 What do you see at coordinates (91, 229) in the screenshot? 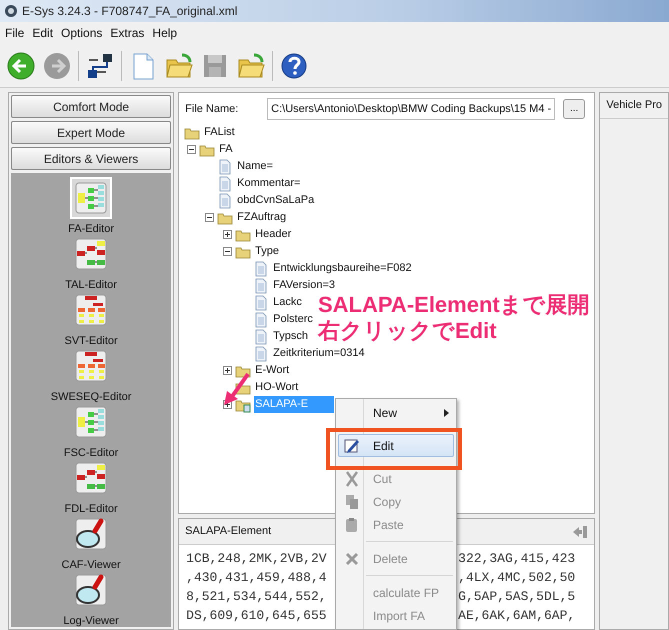
I see `tool-label: FA-Editor` at bounding box center [91, 229].